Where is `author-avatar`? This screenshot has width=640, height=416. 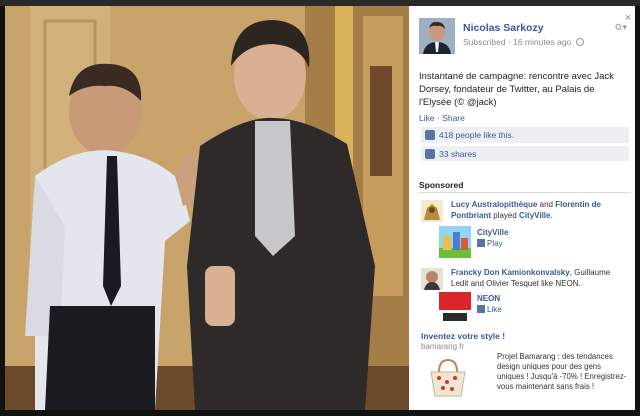 author-avatar is located at coordinates (437, 36).